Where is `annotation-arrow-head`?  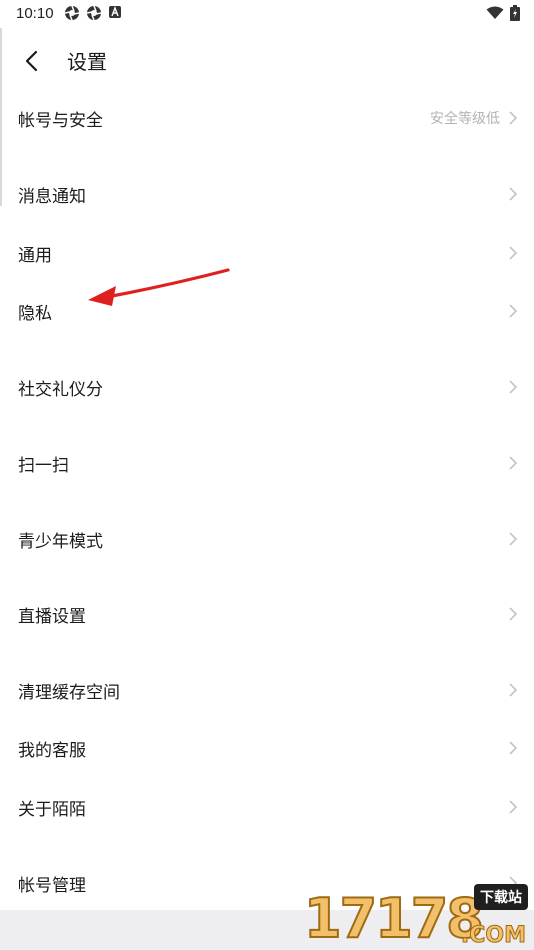 annotation-arrow-head is located at coordinates (102, 296).